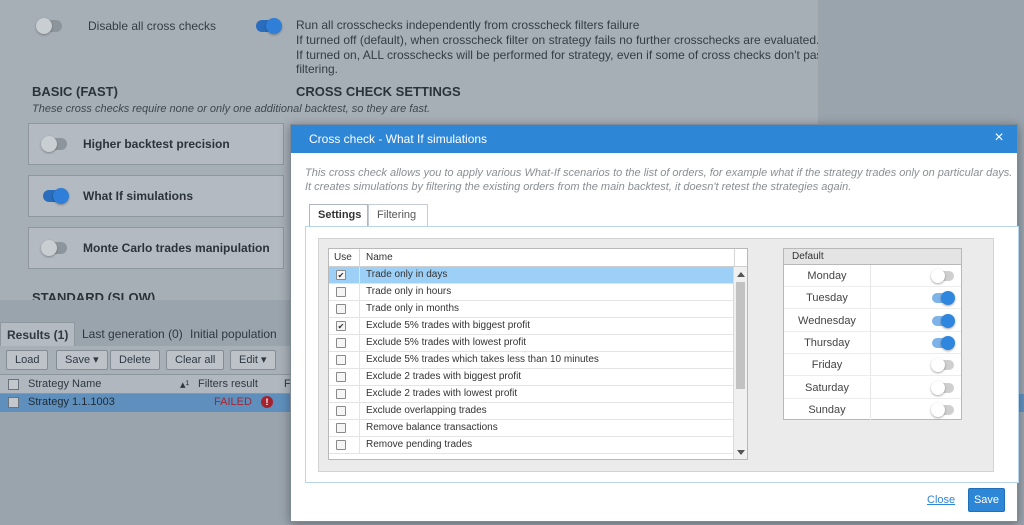 The image size is (1024, 525). I want to click on save-button: Save, so click(986, 500).